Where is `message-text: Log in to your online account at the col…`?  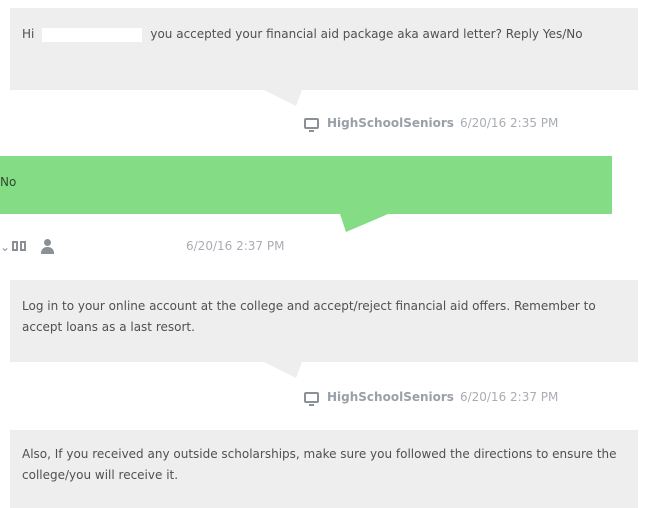 message-text: Log in to your online account at the col… is located at coordinates (309, 316).